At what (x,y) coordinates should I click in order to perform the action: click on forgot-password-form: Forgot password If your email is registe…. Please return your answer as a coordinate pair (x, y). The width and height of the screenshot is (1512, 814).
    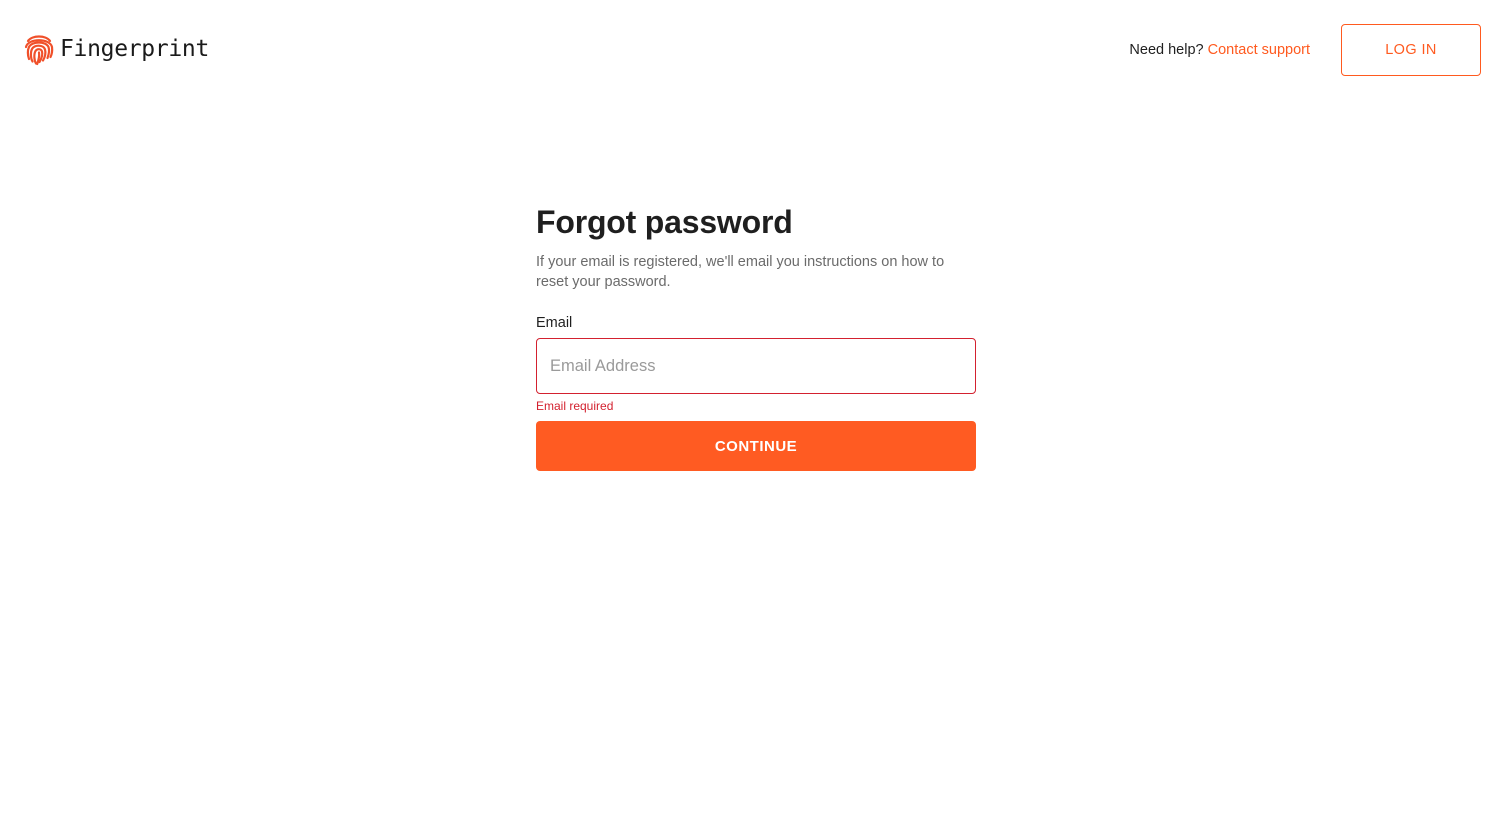
    Looking at the image, I should click on (756, 335).